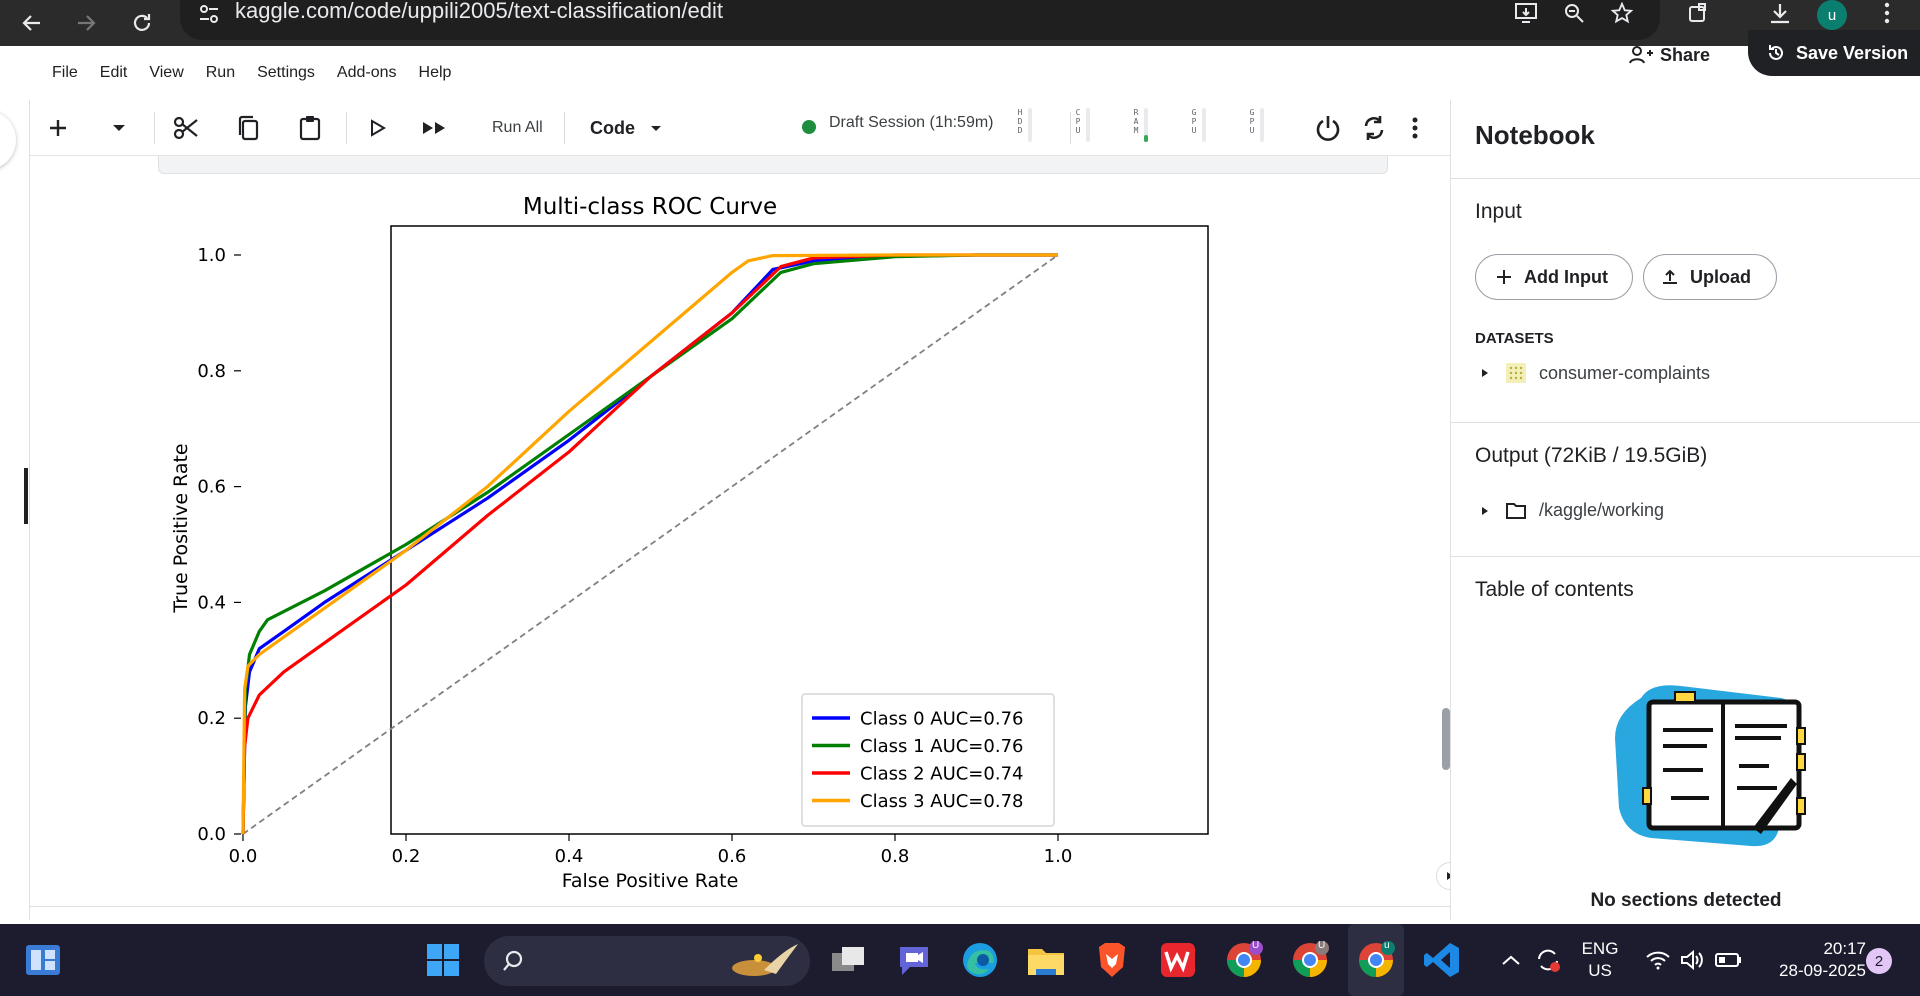 Image resolution: width=1920 pixels, height=996 pixels. What do you see at coordinates (1141, 126) in the screenshot?
I see `ram-meter: RAM` at bounding box center [1141, 126].